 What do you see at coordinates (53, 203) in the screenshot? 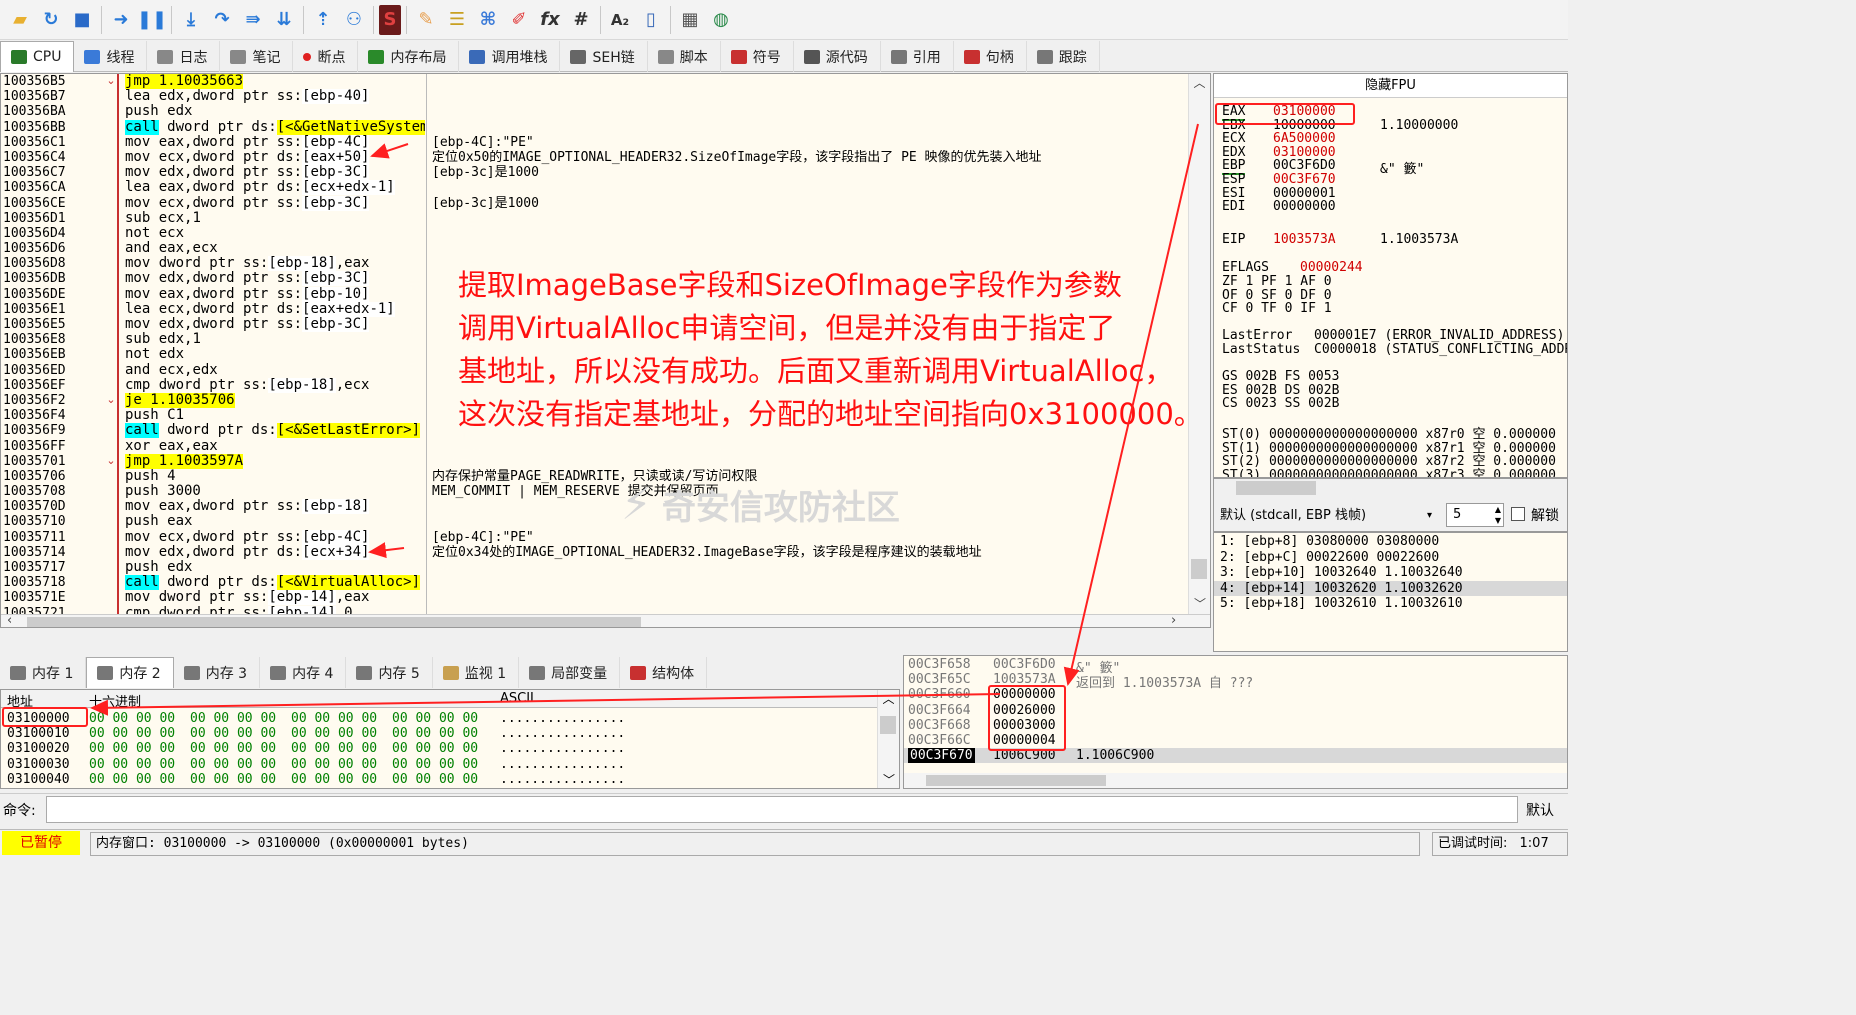
I see `disasm-address: 100356CE` at bounding box center [53, 203].